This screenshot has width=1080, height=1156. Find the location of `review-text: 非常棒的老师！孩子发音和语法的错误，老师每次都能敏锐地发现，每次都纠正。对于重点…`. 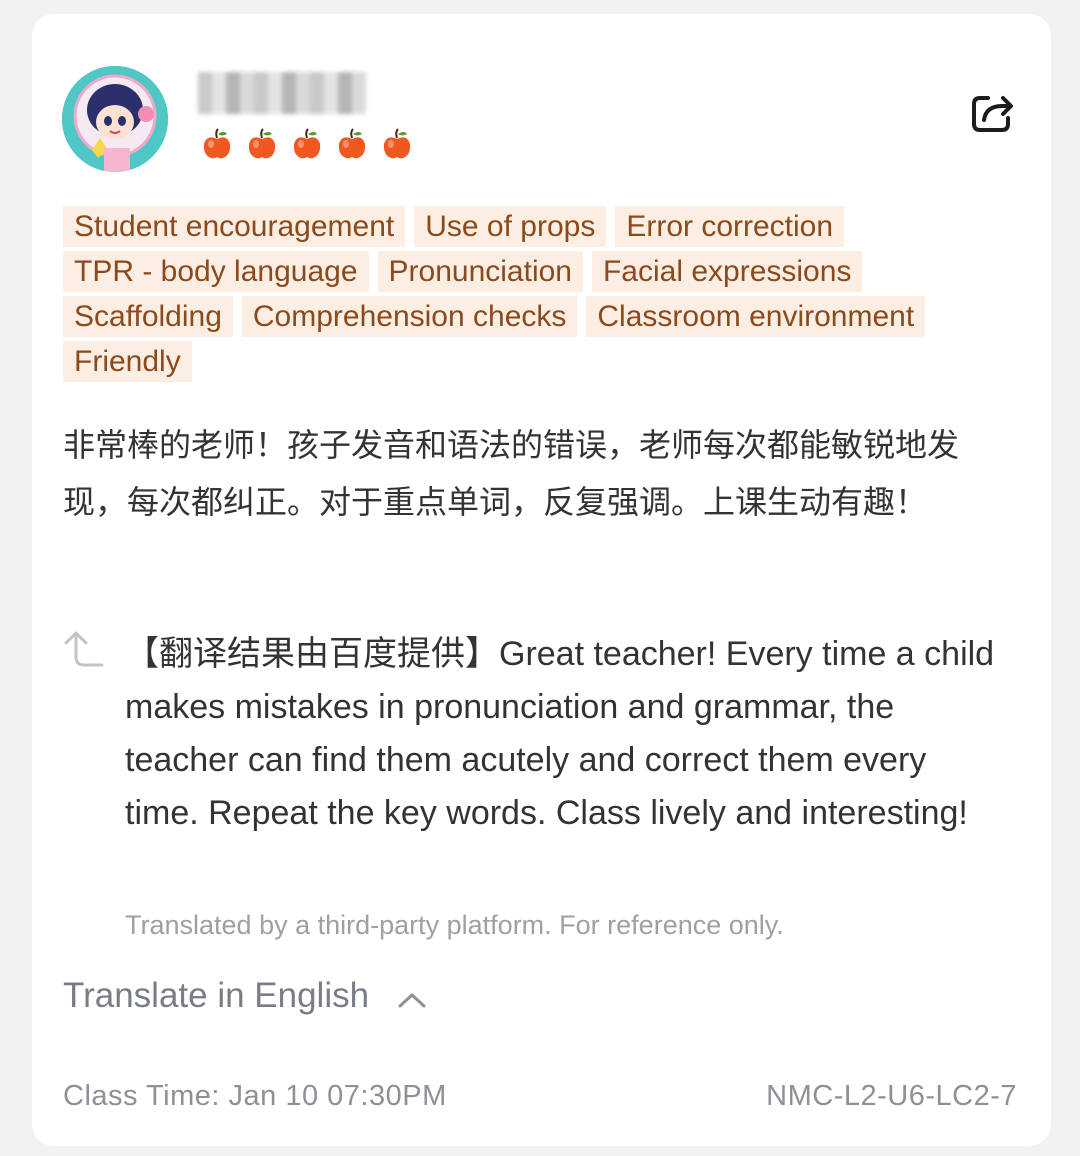

review-text: 非常棒的老师！孩子发音和语法的错误，老师每次都能敏锐地发现，每次都纠正。对于重点… is located at coordinates (511, 473).